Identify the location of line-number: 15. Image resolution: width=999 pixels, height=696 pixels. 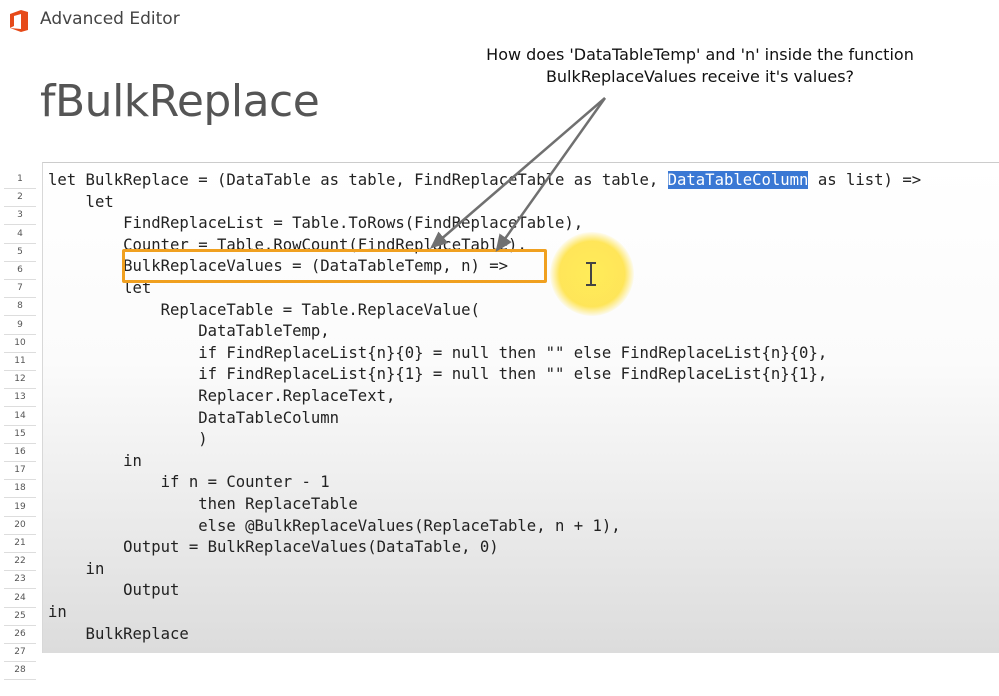
(20, 435).